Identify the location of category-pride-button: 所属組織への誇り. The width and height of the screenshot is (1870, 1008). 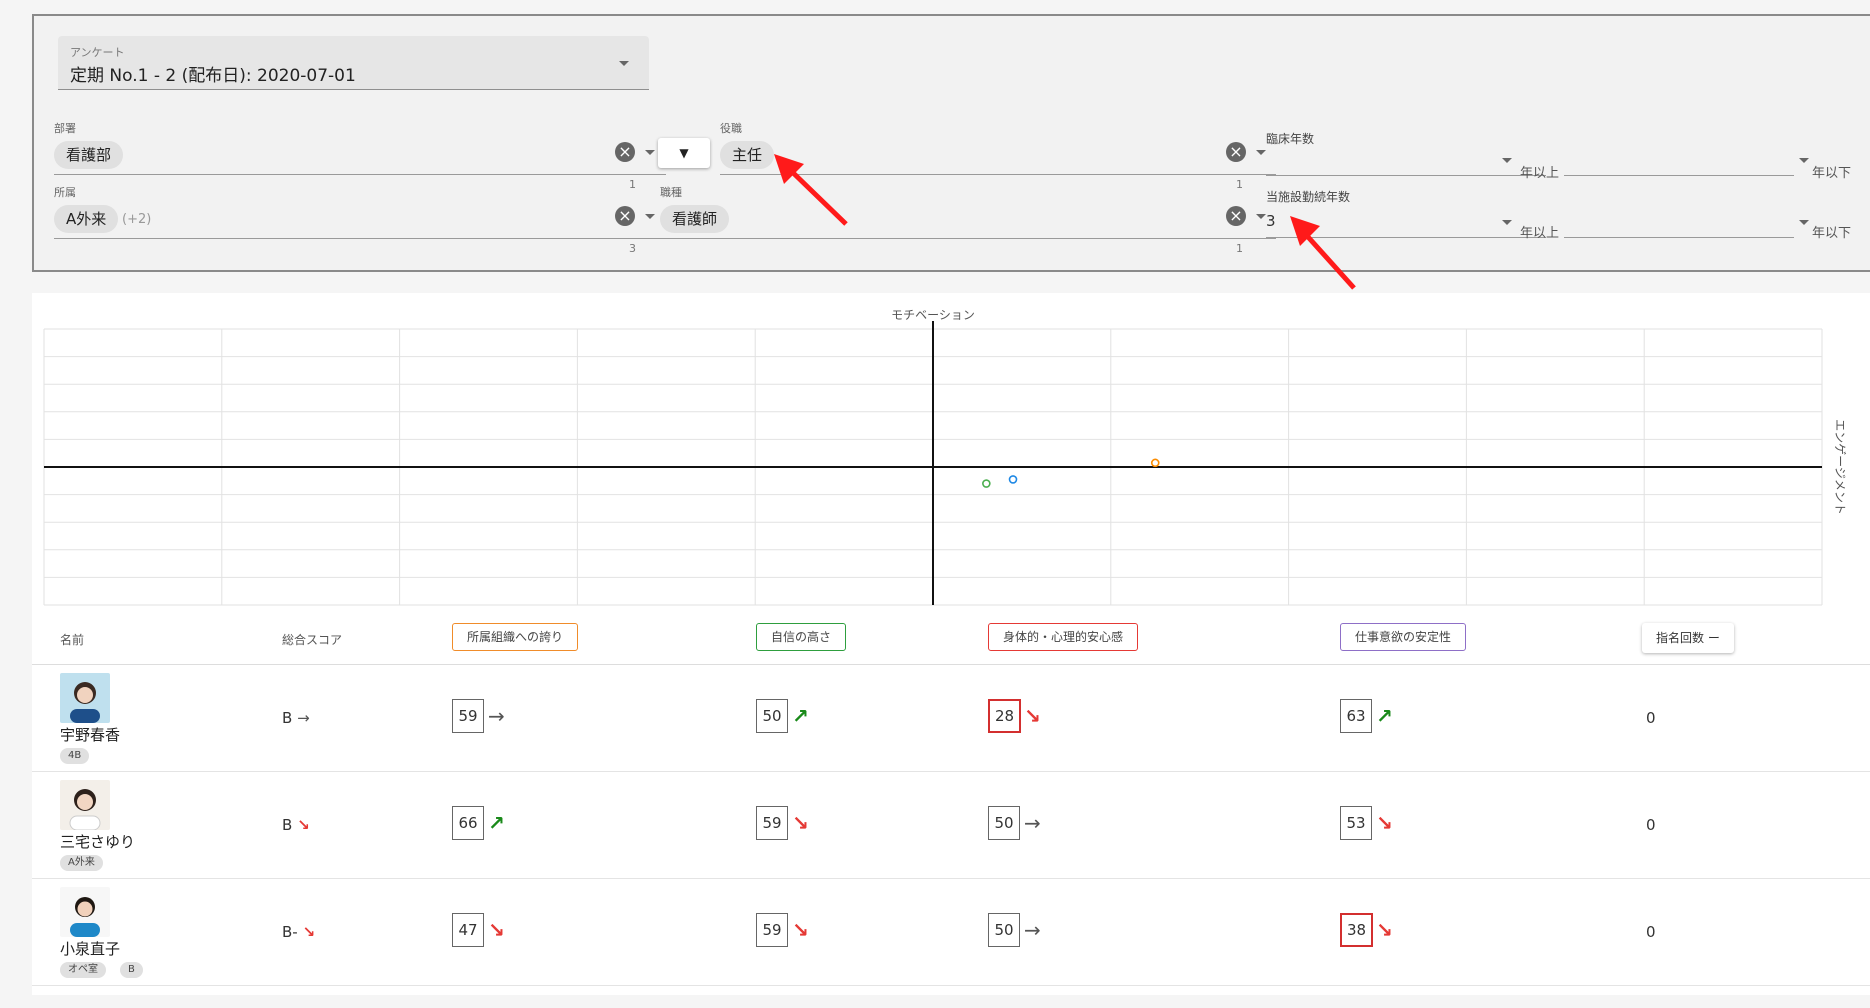
(515, 637).